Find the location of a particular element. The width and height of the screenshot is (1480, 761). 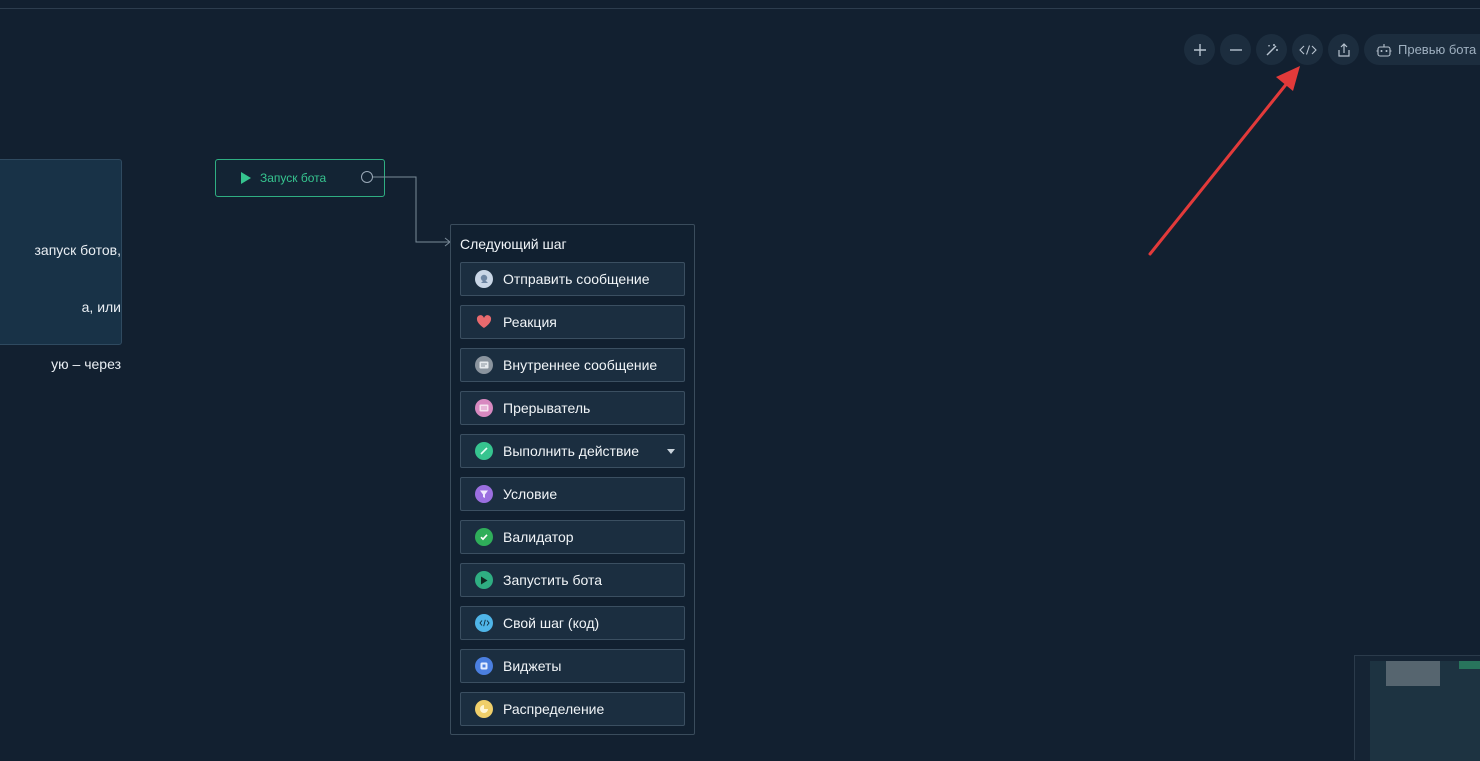

robot-icon is located at coordinates (1384, 50).